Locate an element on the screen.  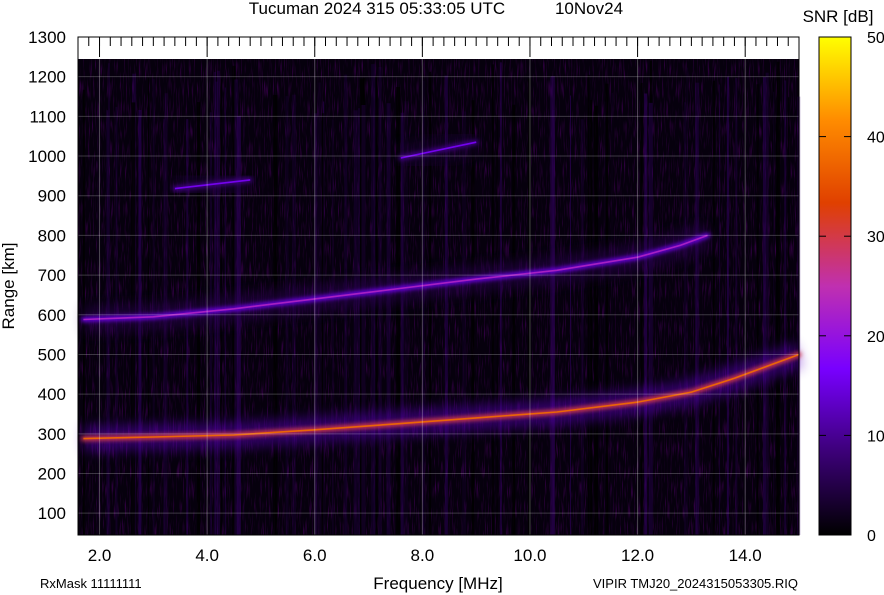
colorbar: 0 10 20 30 40 50 is located at coordinates (851, 287).